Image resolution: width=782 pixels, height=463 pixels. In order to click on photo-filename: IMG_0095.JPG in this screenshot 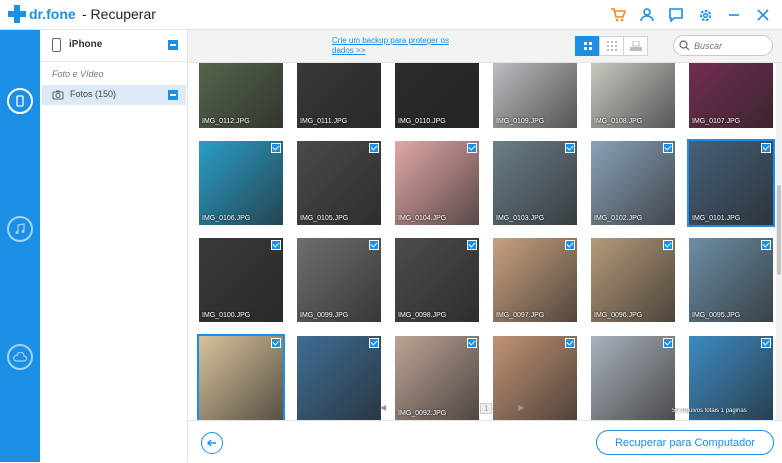, I will do `click(716, 315)`.